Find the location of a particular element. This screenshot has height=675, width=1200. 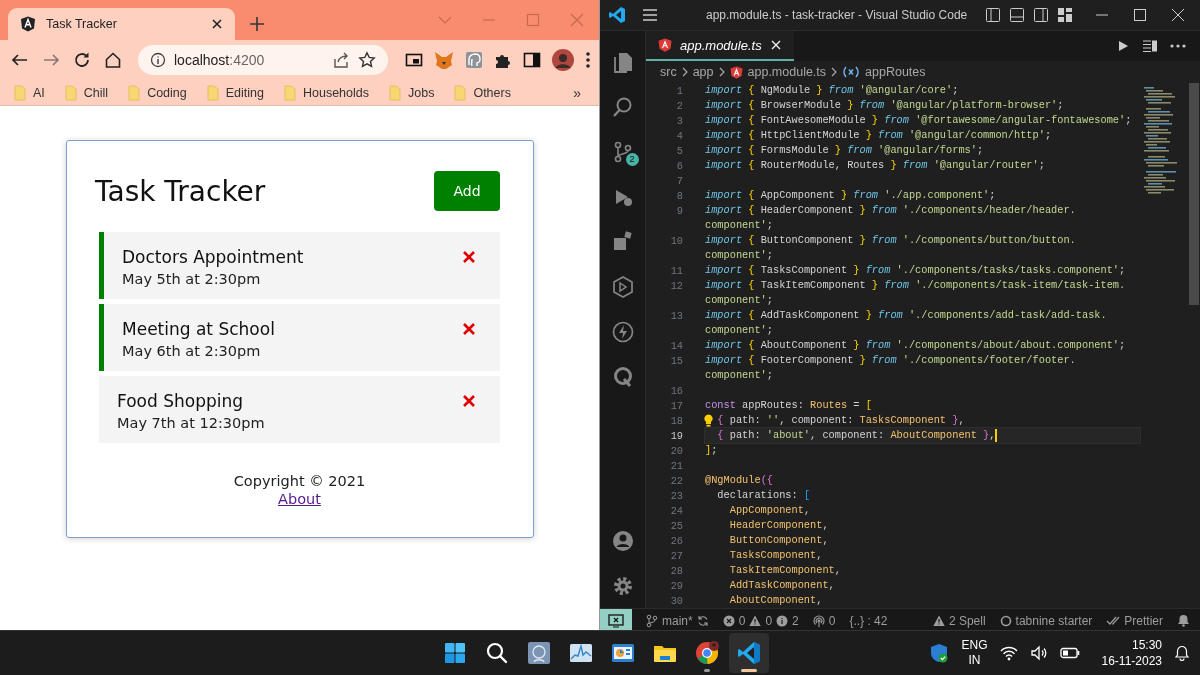

code-line: import { BrowserModule } from '@angular/platform-browser'; is located at coordinates (885, 105).